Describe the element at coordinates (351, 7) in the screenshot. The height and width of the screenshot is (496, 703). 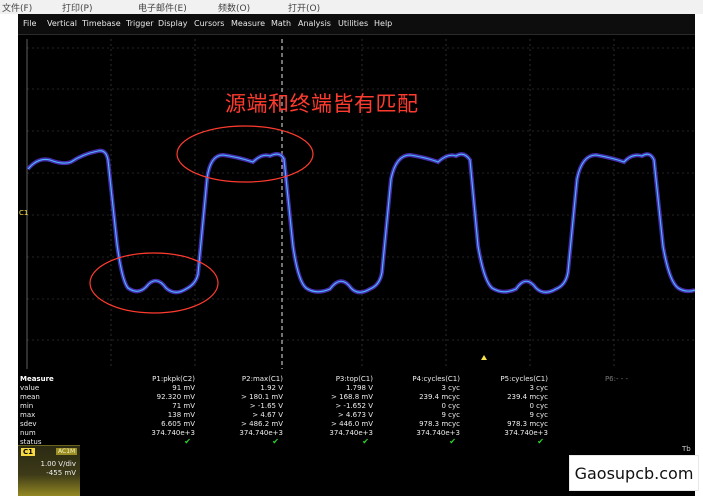
I see `host-window-menu: 文件(F) 打印(P) 电子邮件(E) 频数(O) 打开(O)` at that location.